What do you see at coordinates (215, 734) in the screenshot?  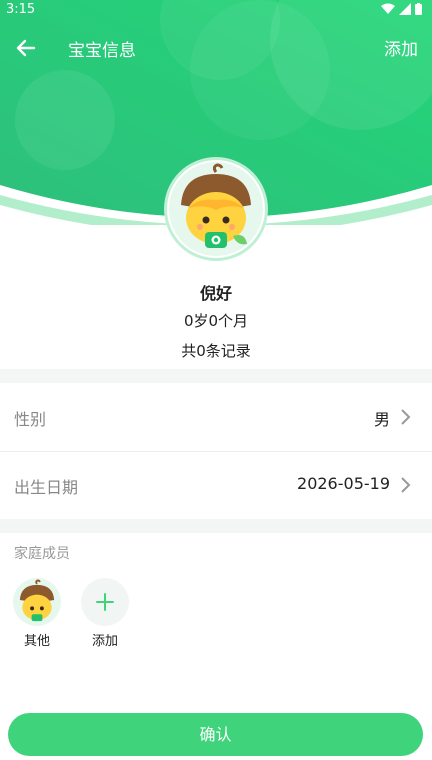 I see `confirm-button: 确认` at bounding box center [215, 734].